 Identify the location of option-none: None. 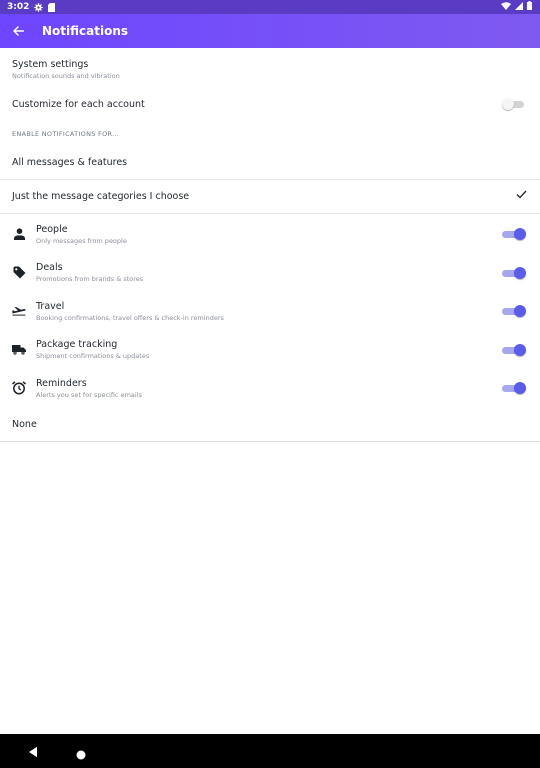
(270, 425).